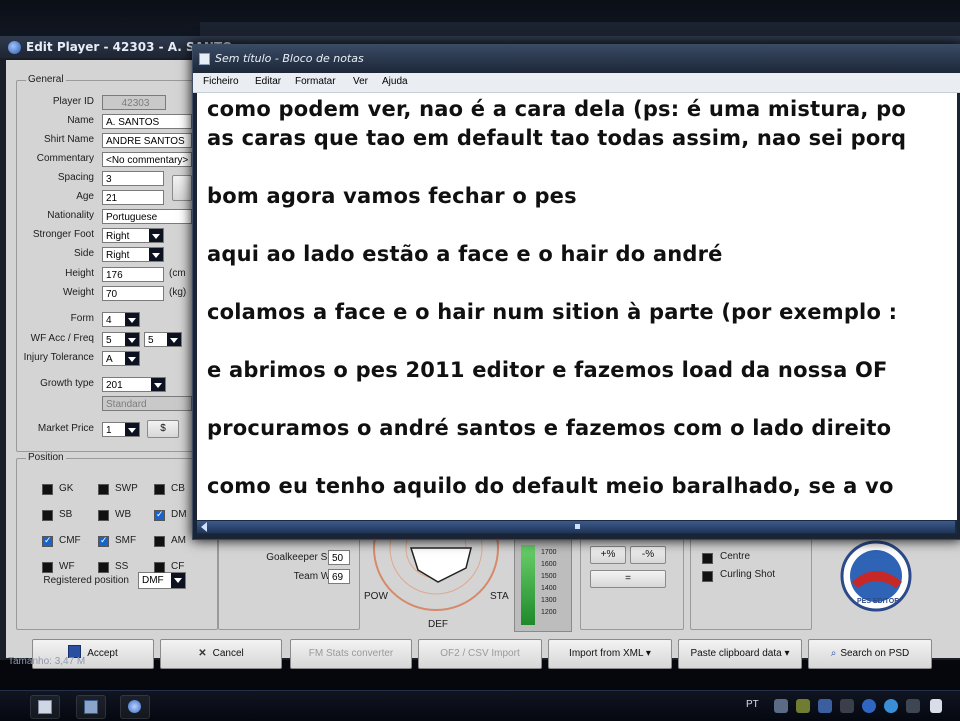 The image size is (960, 721). Describe the element at coordinates (177, 273) in the screenshot. I see `height-unit: (cm` at that location.